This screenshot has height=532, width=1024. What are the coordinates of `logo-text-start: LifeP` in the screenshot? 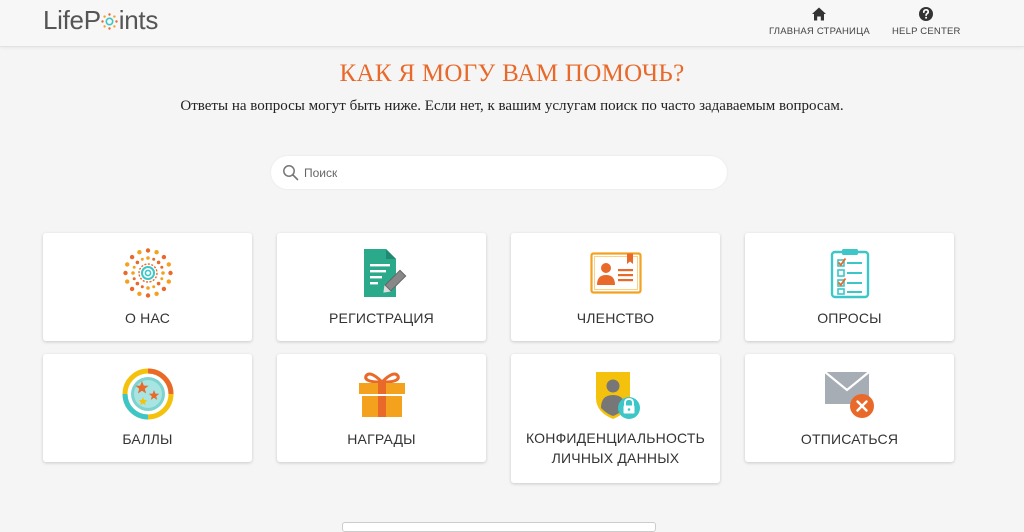 It's located at (72, 20).